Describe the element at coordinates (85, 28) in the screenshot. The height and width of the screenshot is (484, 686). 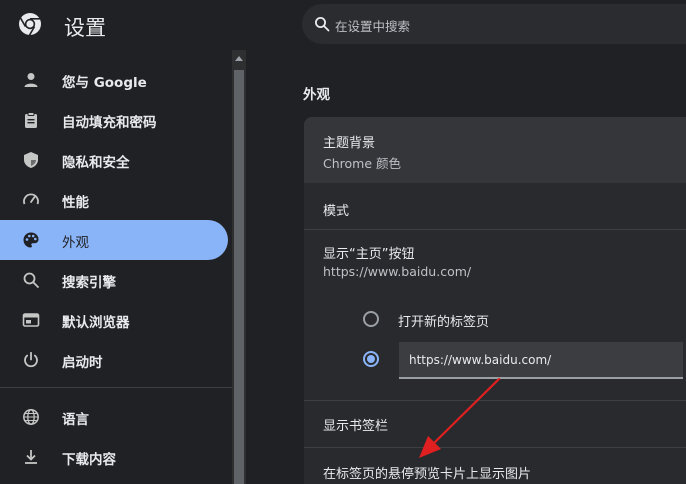
I see `page-title: 设置` at that location.